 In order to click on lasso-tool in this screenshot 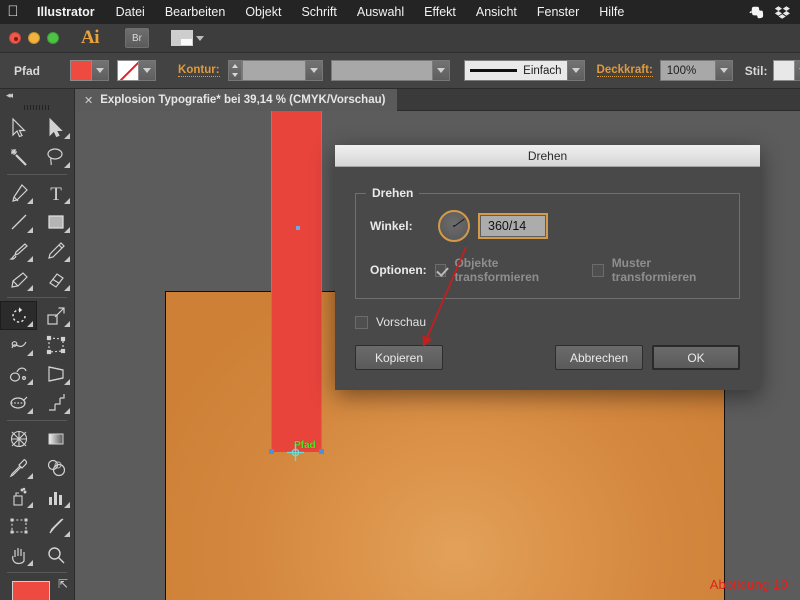, I will do `click(55, 156)`.